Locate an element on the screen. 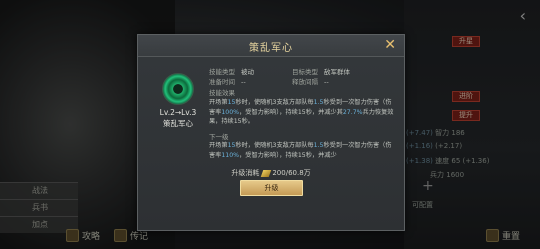  prep-time-row: 准备时间 -- is located at coordinates (227, 82).